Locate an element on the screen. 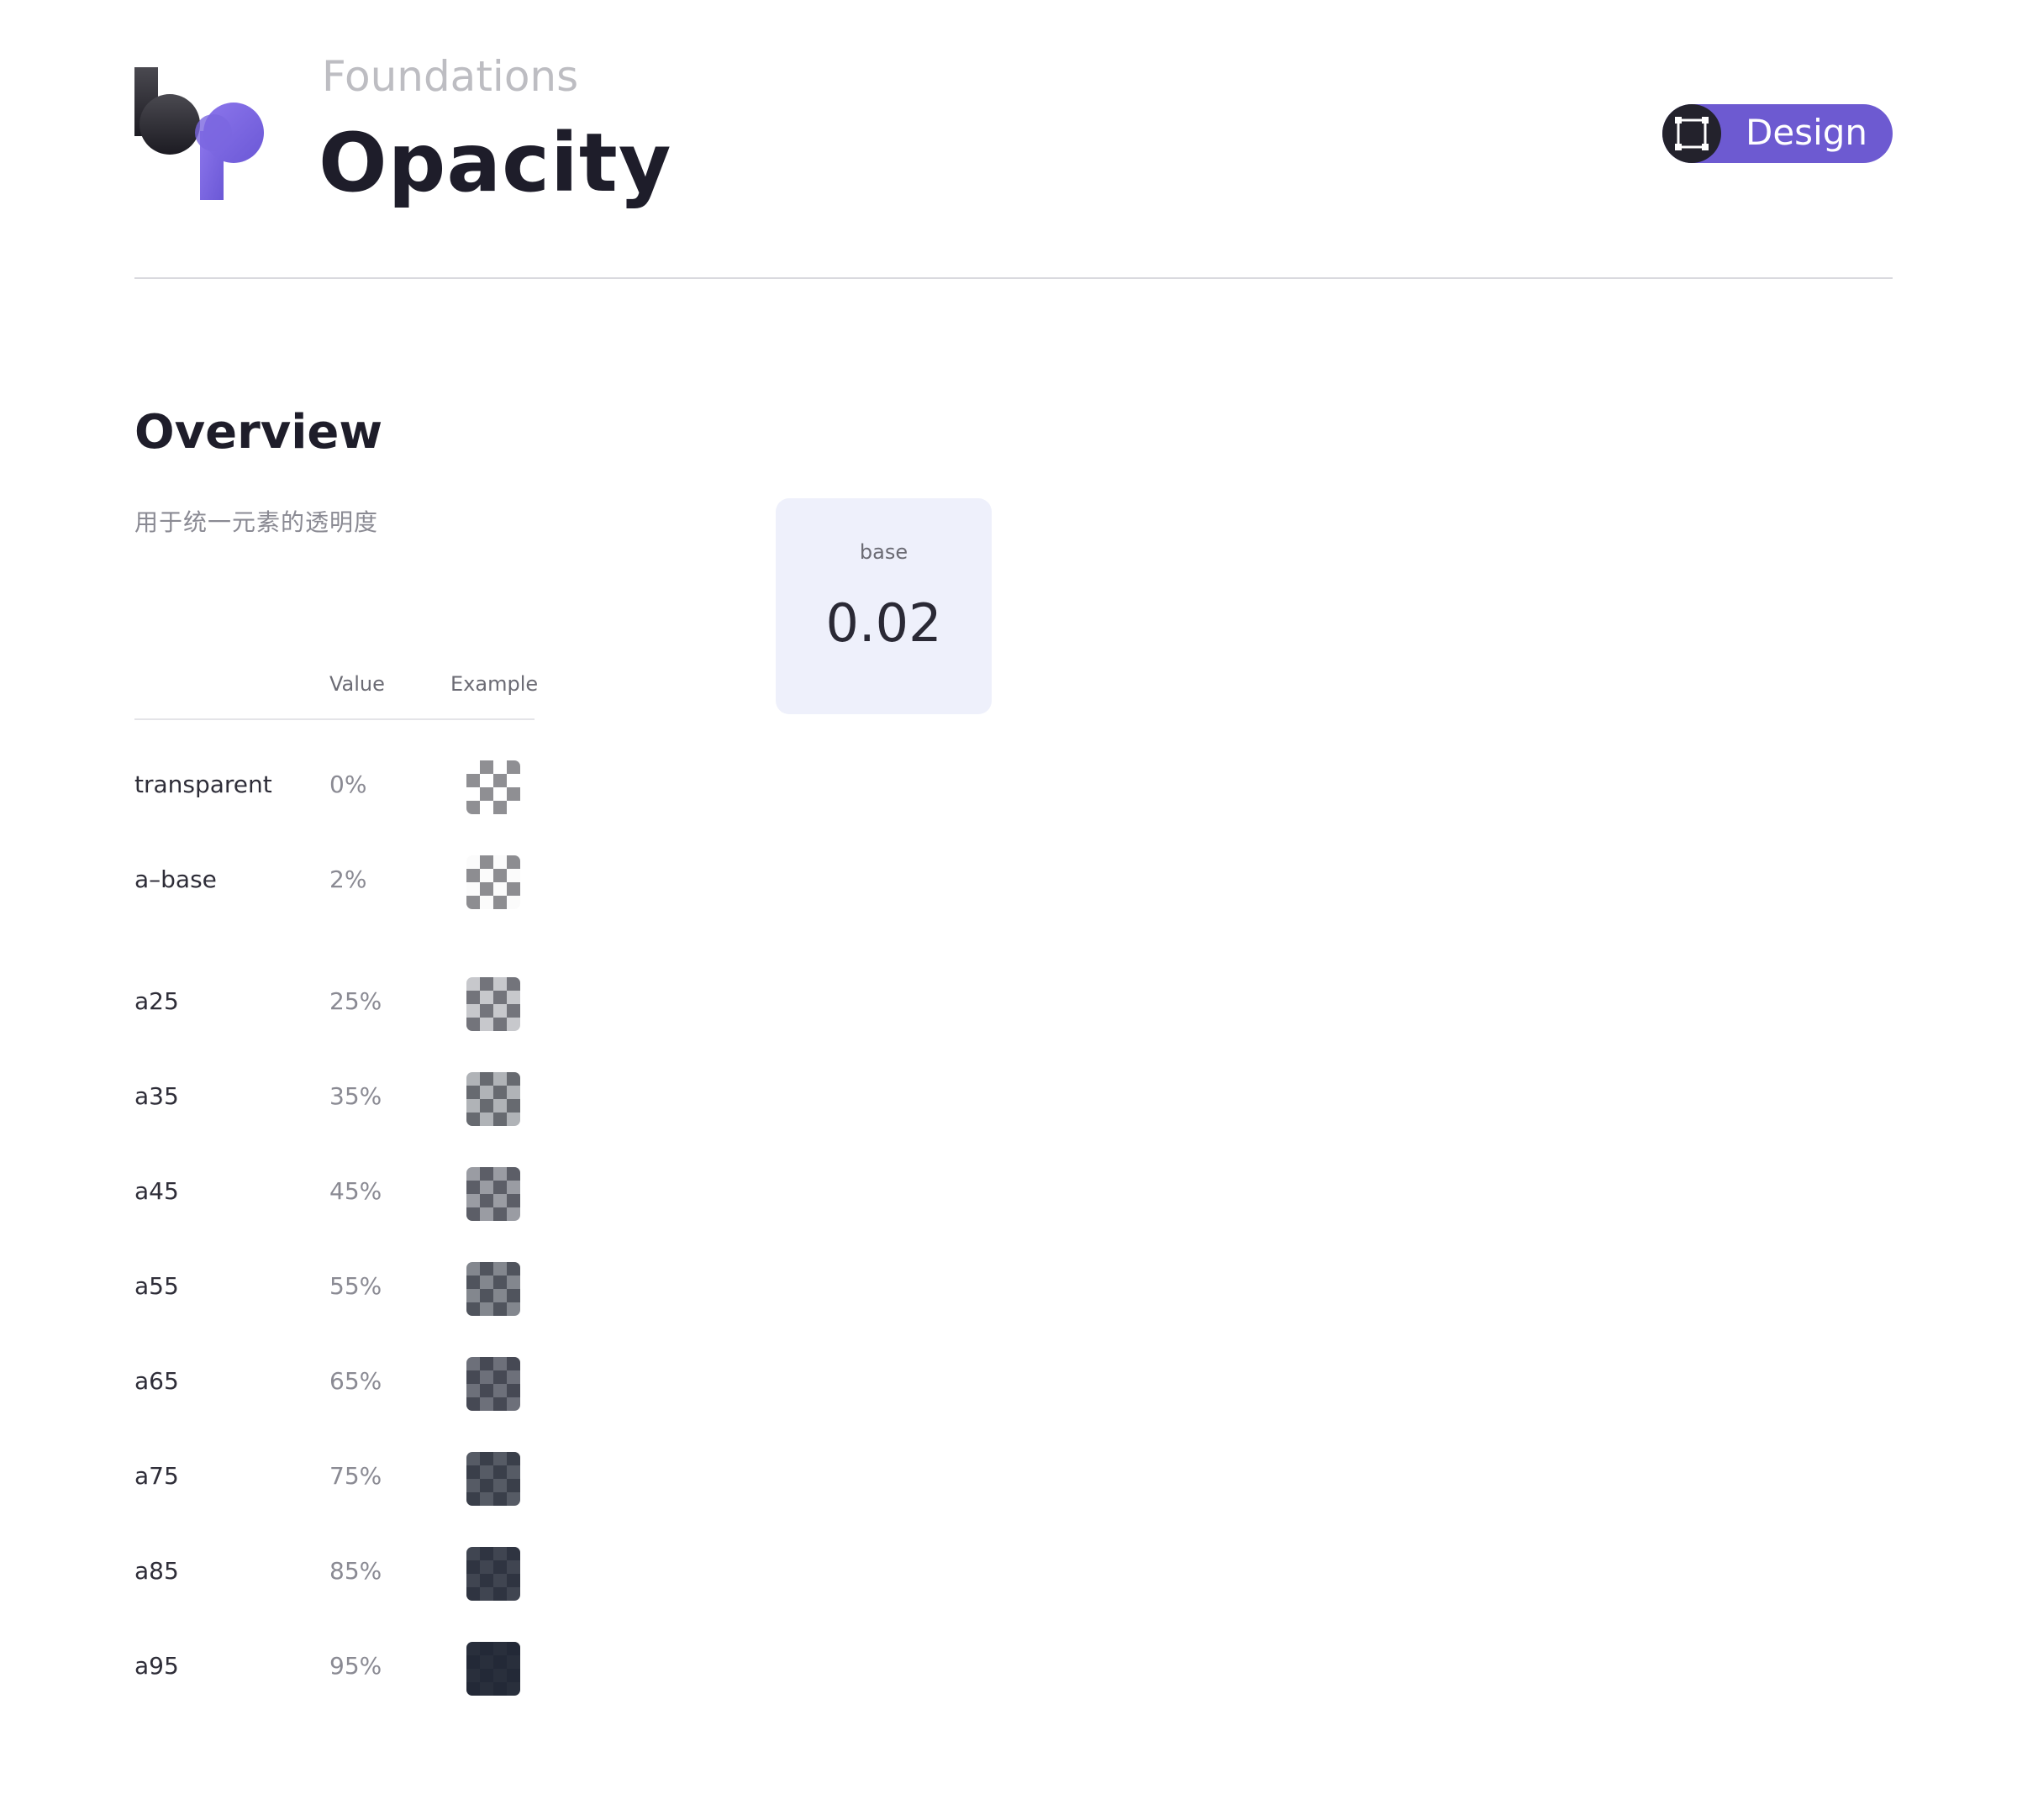  row-name-transparent: transparent is located at coordinates (203, 784).